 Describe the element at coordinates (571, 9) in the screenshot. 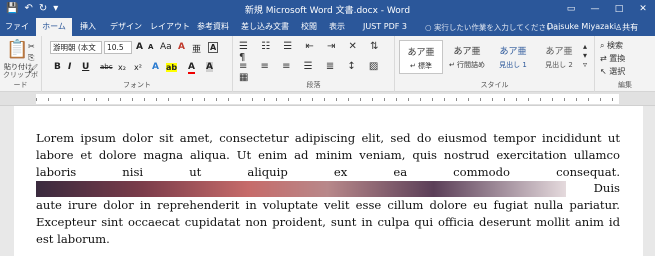

I see `ribbon-display-icon: ▭` at that location.